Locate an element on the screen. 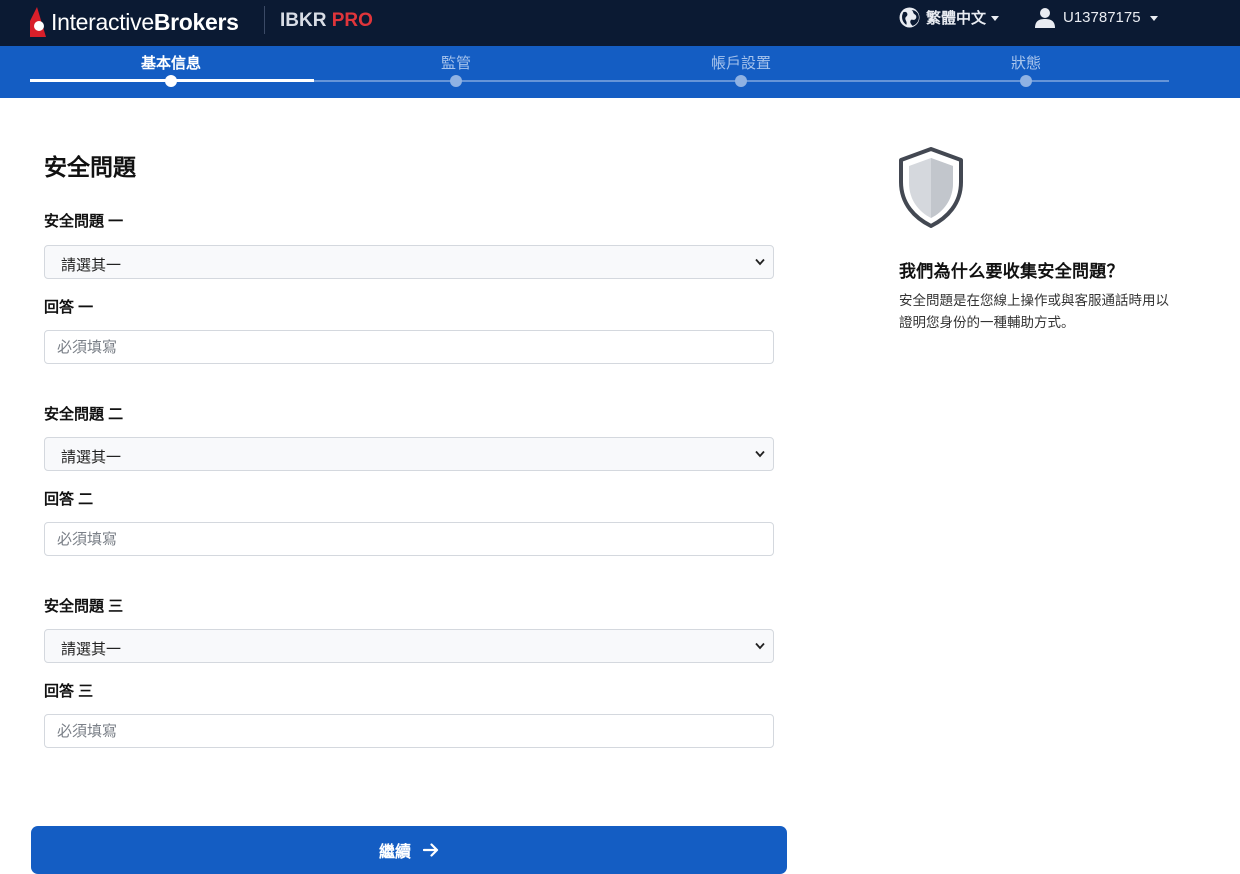  brand-logo: InteractiveBrokers is located at coordinates (133, 22).